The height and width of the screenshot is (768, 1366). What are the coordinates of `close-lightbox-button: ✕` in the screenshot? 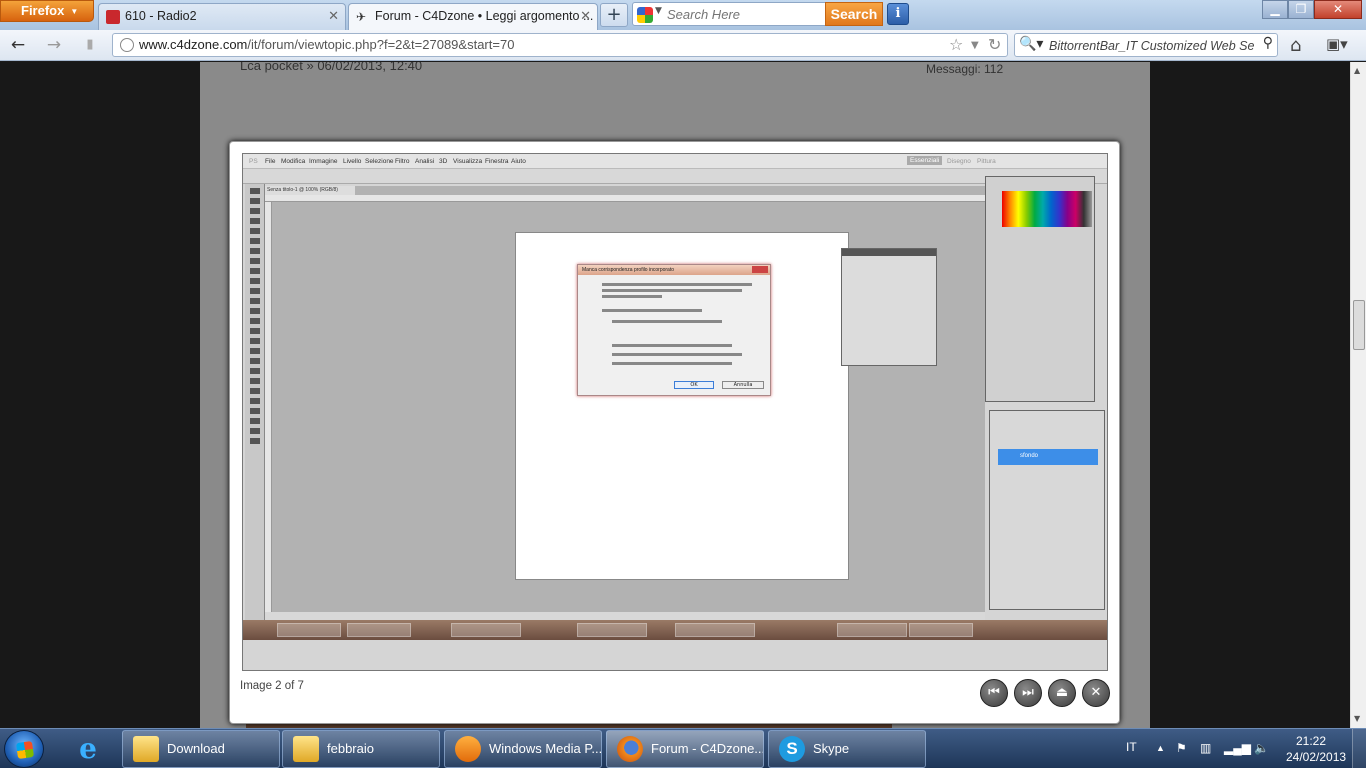 It's located at (1096, 693).